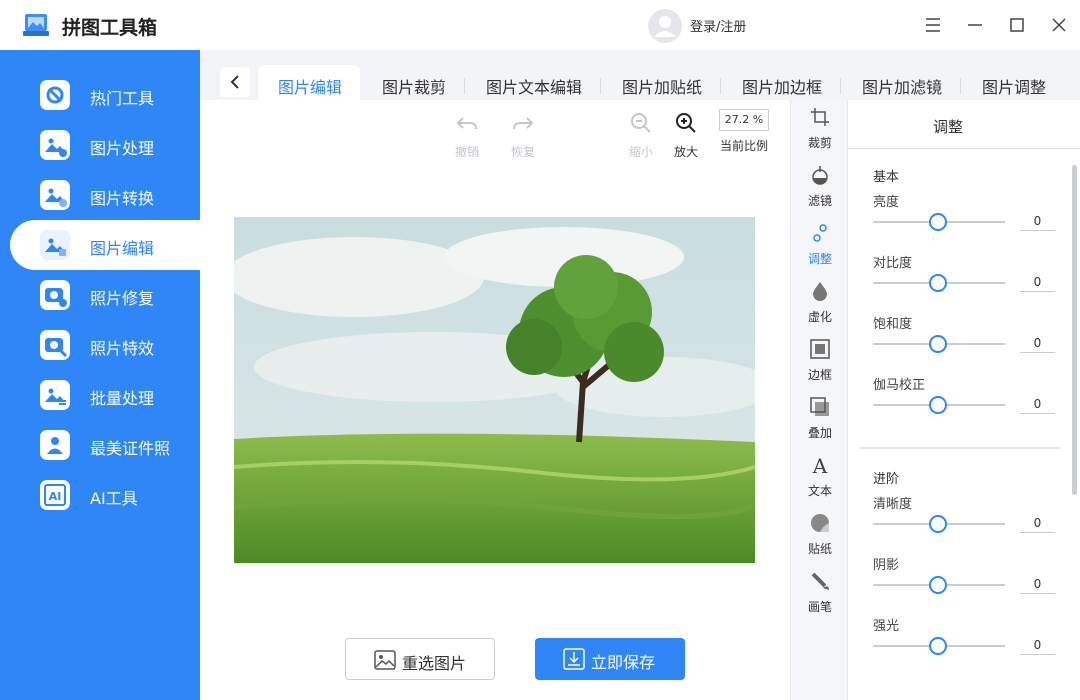 This screenshot has height=700, width=1080. What do you see at coordinates (820, 418) in the screenshot?
I see `rail-overlay: 叠加` at bounding box center [820, 418].